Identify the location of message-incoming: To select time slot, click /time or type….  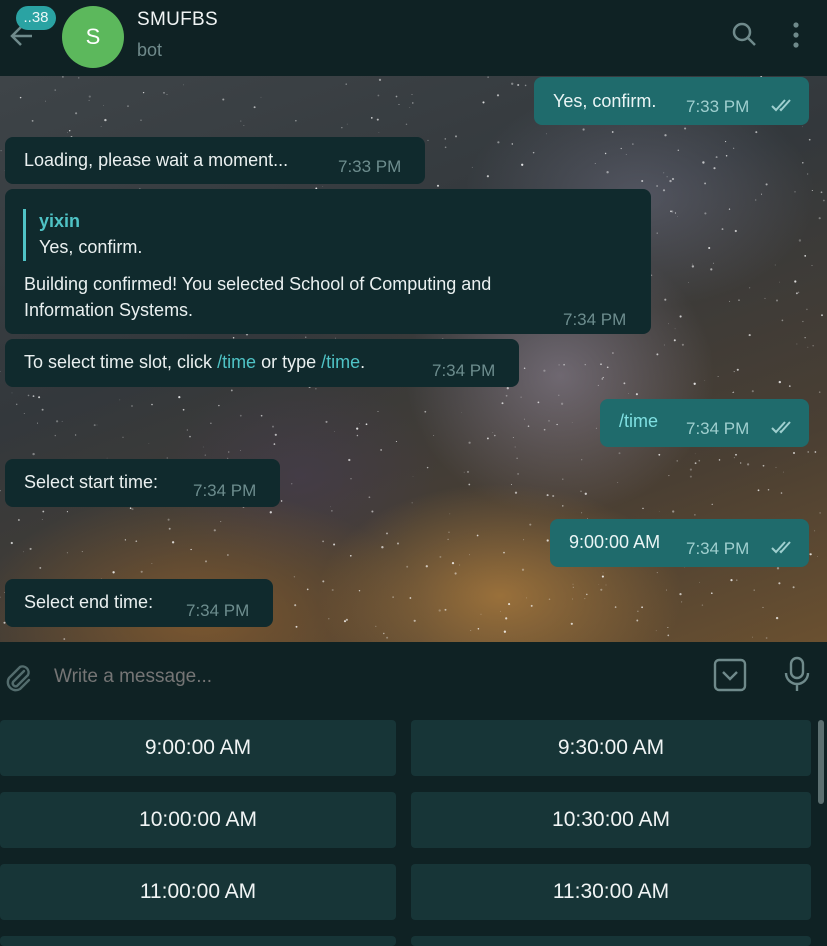
(262, 363).